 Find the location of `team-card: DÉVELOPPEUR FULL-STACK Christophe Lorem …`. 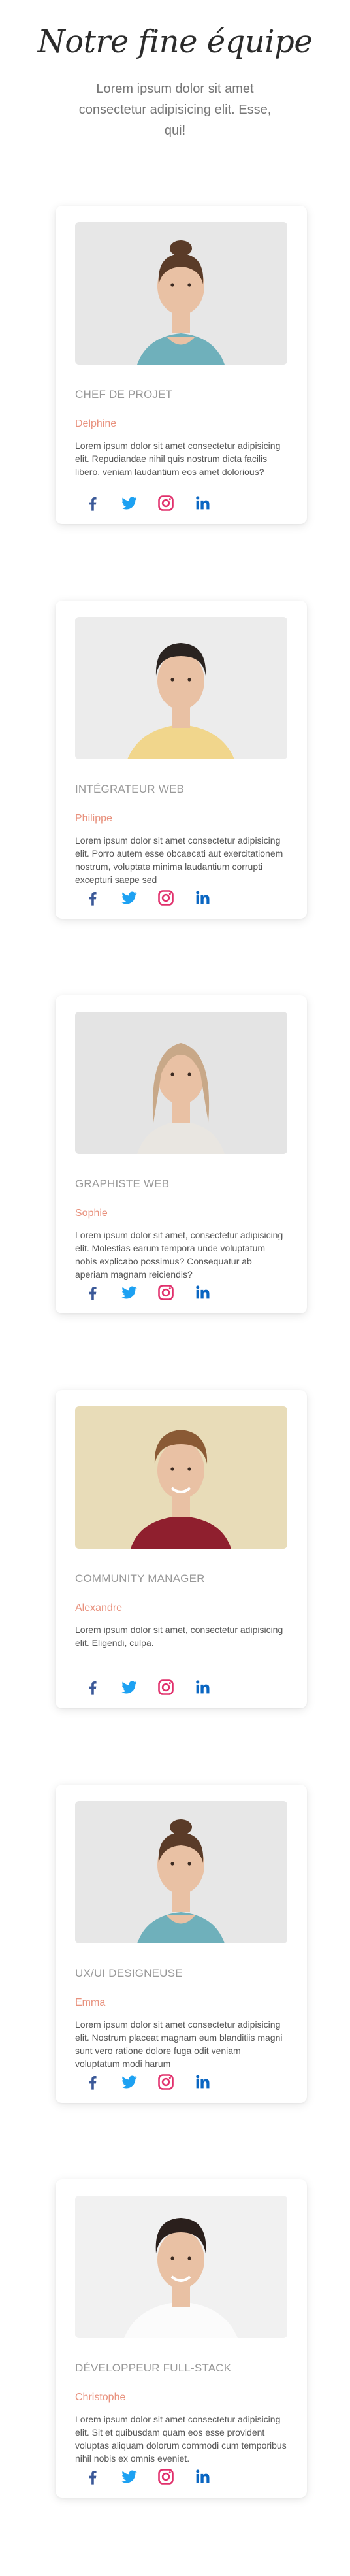

team-card: DÉVELOPPEUR FULL-STACK Christophe Lorem … is located at coordinates (181, 2338).